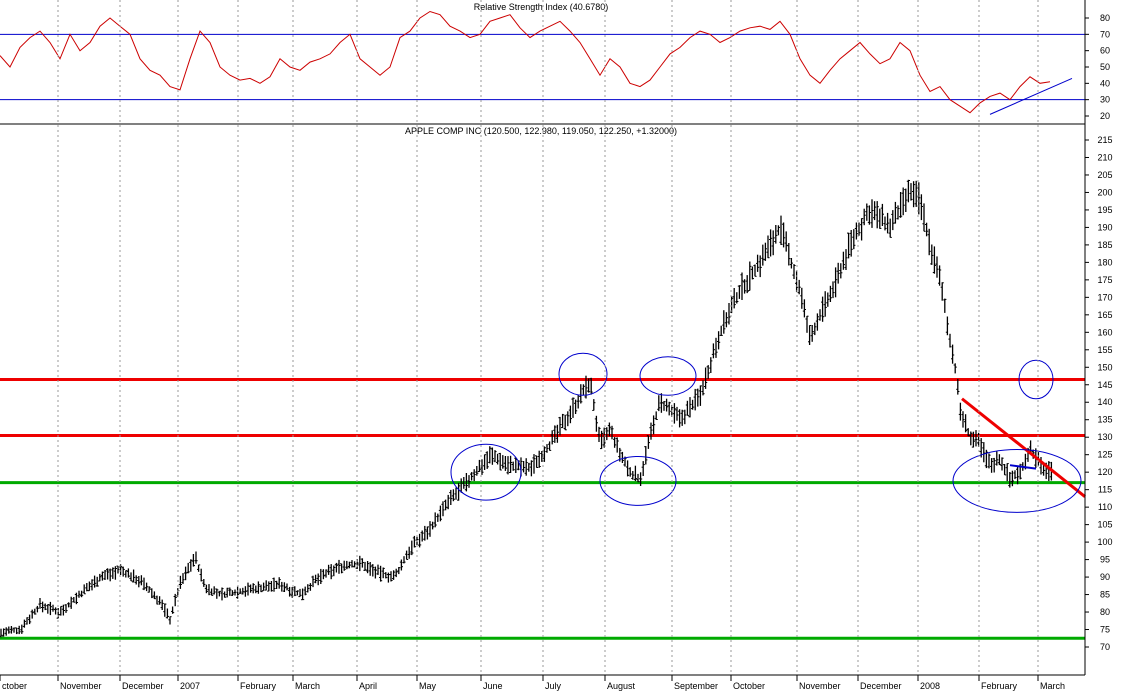 The height and width of the screenshot is (696, 1122). I want to click on price-tick-label: 155, so click(1104, 350).